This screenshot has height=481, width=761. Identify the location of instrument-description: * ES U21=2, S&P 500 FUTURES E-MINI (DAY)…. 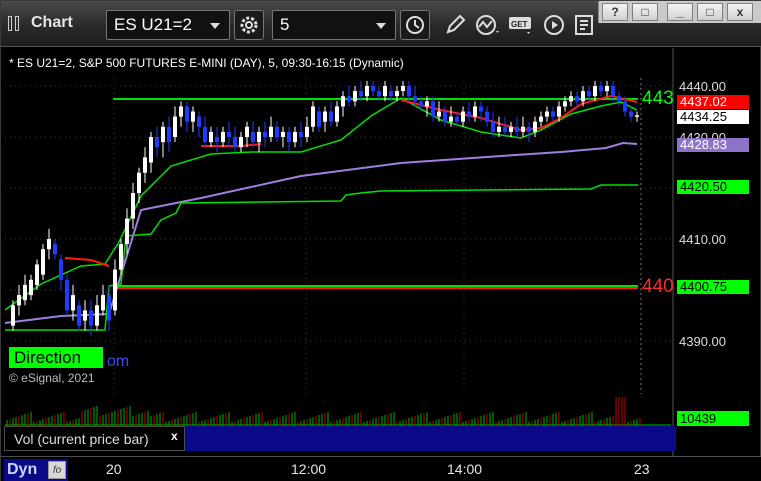
(206, 63).